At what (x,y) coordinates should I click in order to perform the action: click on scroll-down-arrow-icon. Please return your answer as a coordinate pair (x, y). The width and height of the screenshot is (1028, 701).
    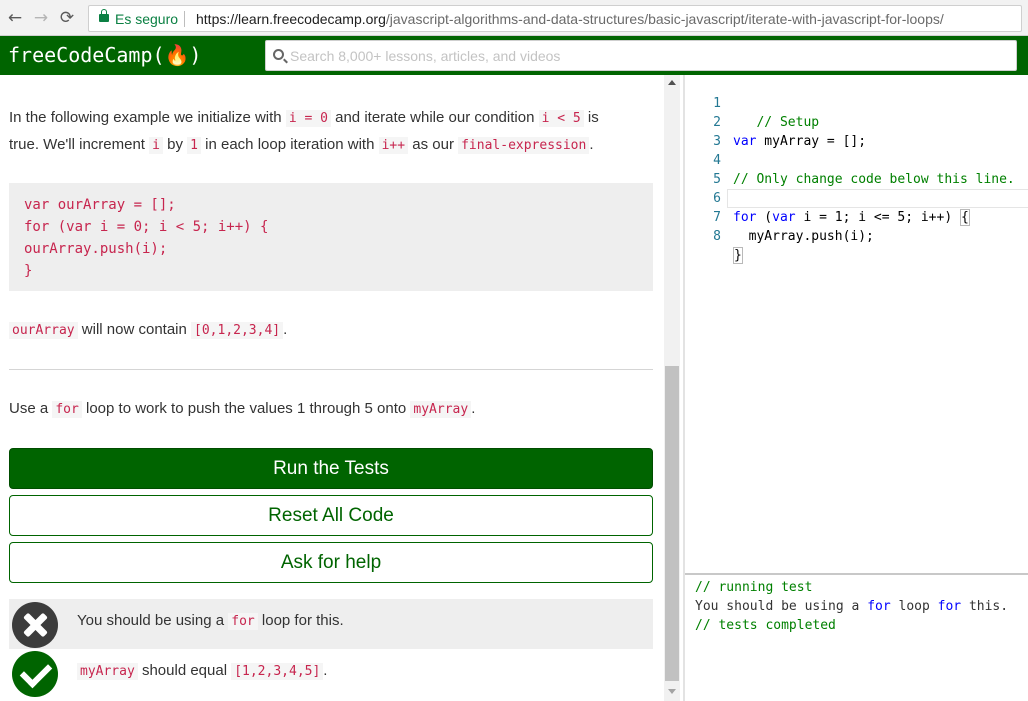
    Looking at the image, I should click on (672, 691).